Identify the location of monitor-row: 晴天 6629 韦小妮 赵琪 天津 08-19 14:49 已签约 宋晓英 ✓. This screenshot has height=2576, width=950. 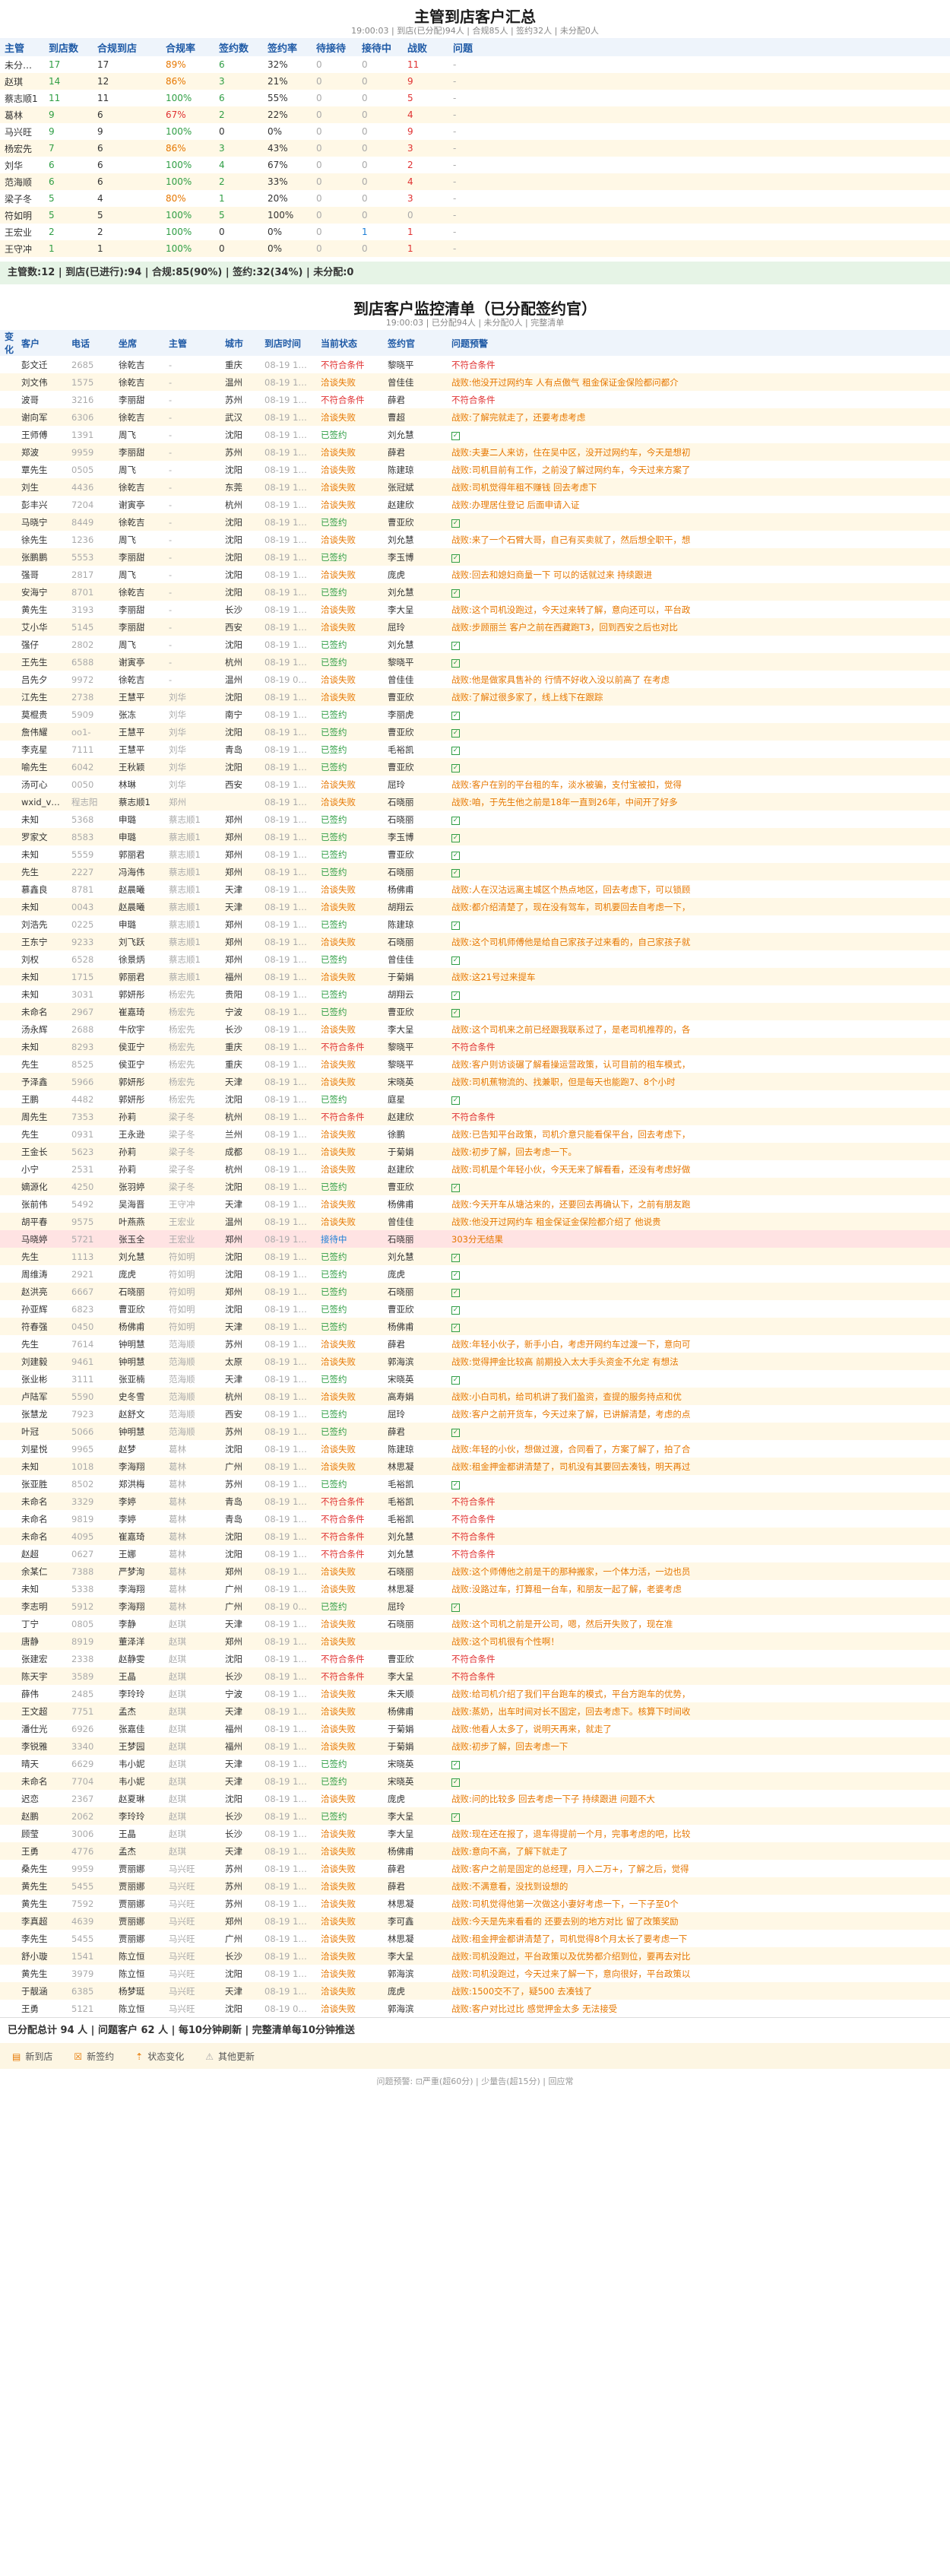
(475, 1764).